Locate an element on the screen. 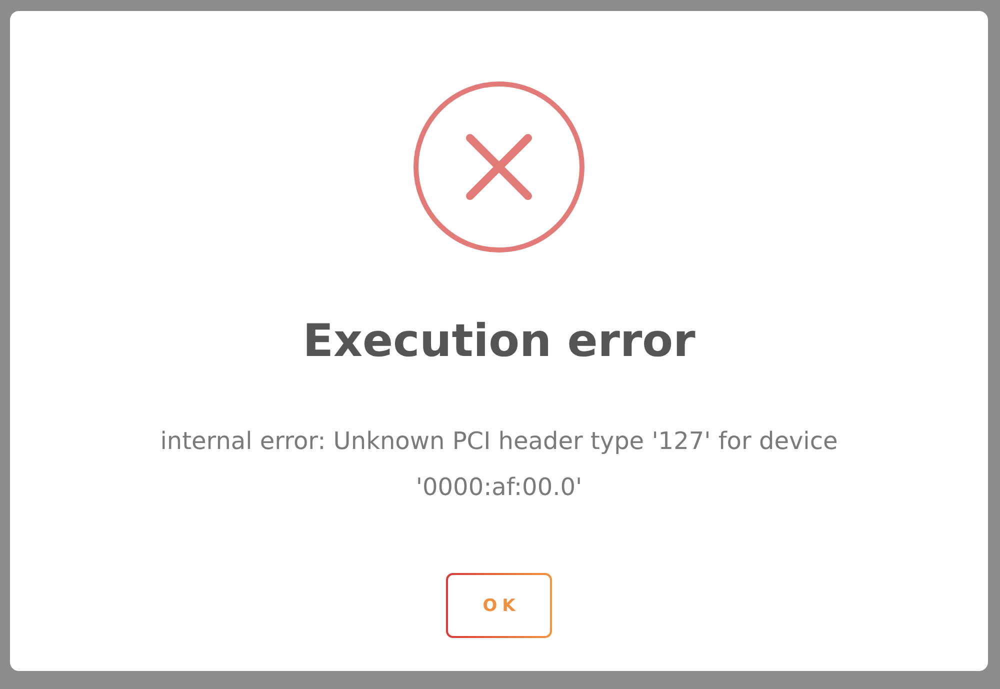 This screenshot has height=689, width=1000. error-x-circle-icon is located at coordinates (499, 167).